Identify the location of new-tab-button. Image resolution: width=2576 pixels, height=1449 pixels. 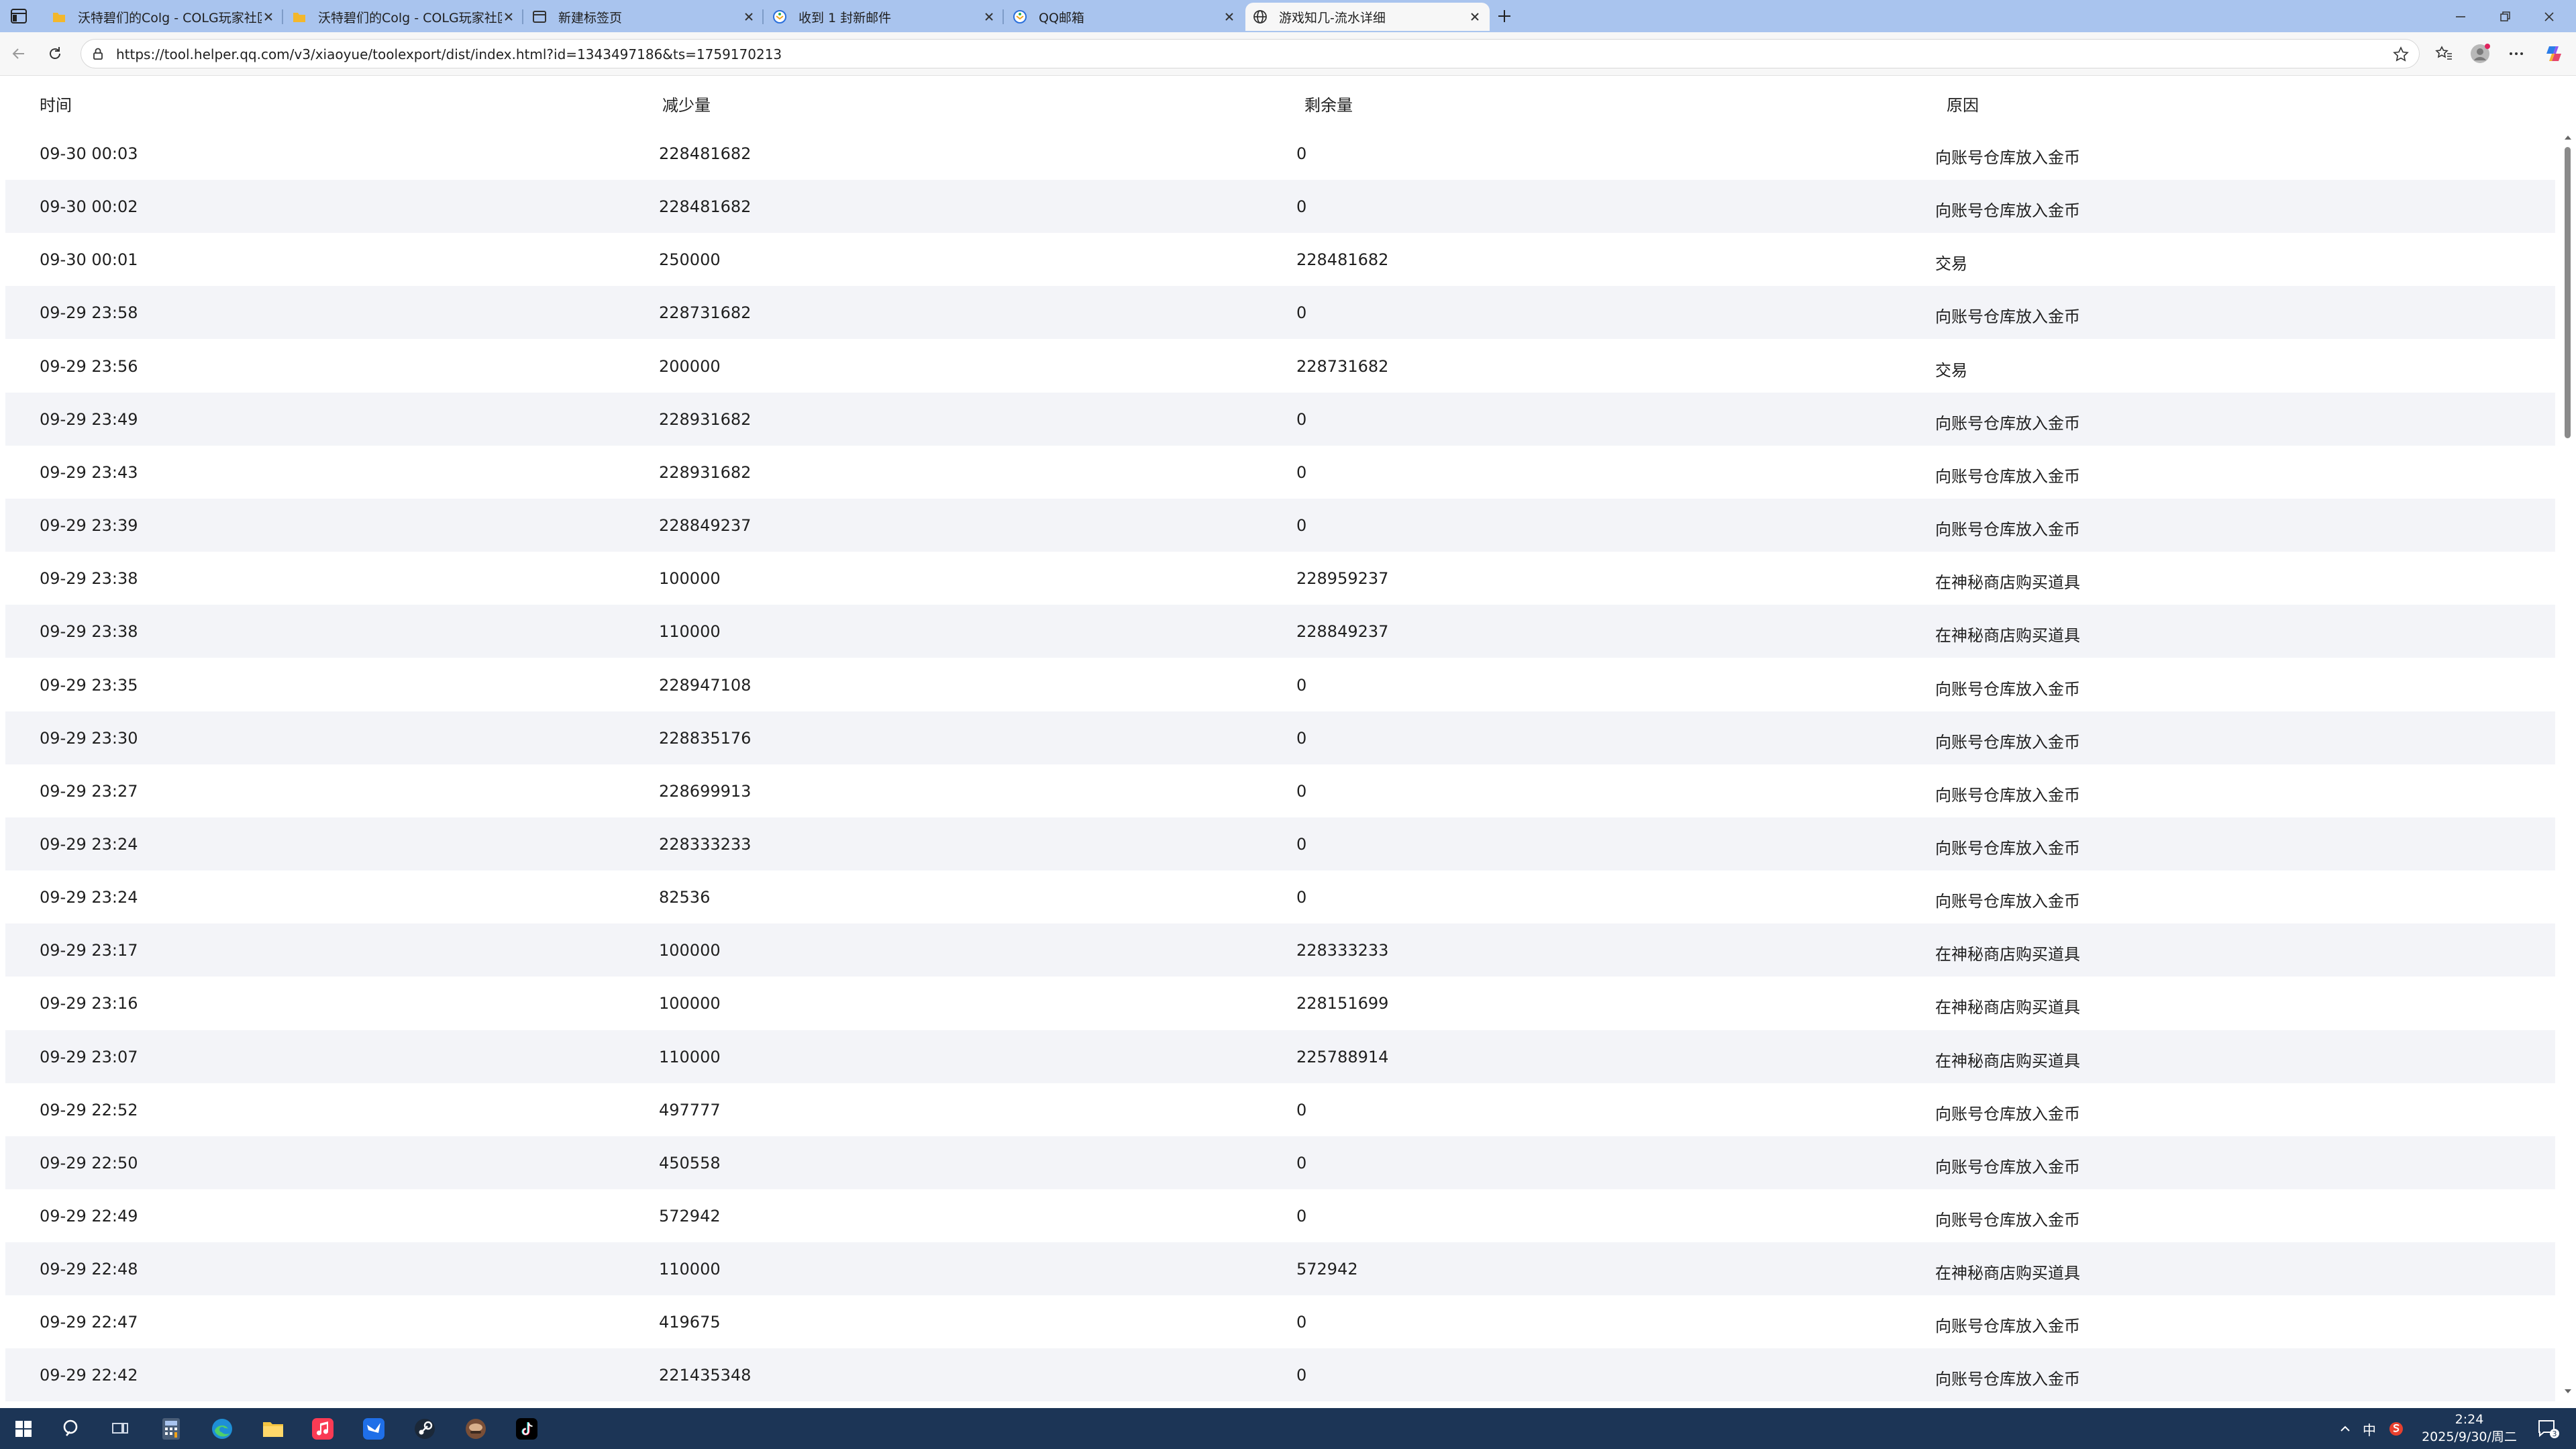
(1504, 16).